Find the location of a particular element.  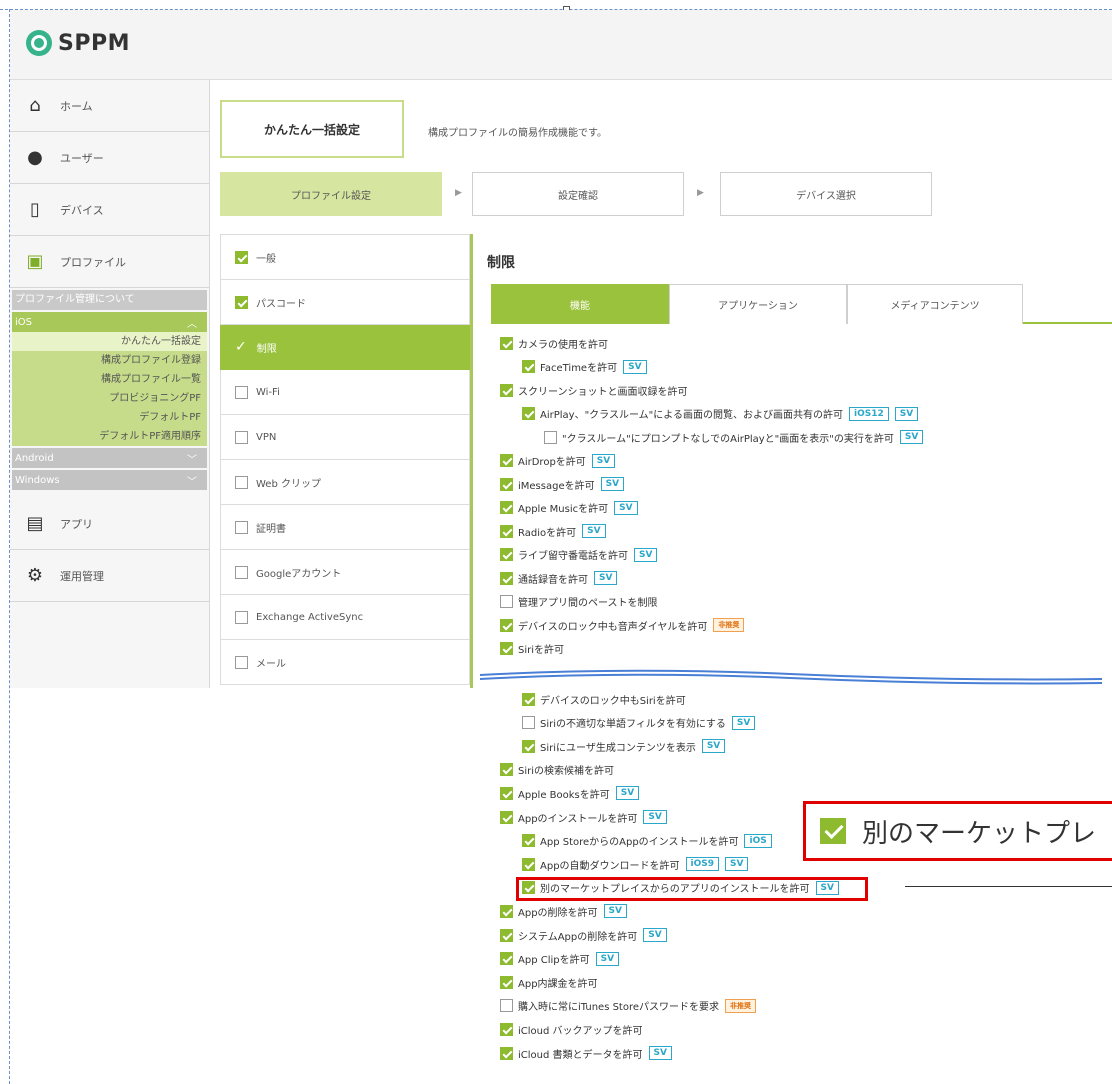

ios-link: 構成プロファイル登録 is located at coordinates (109, 360).